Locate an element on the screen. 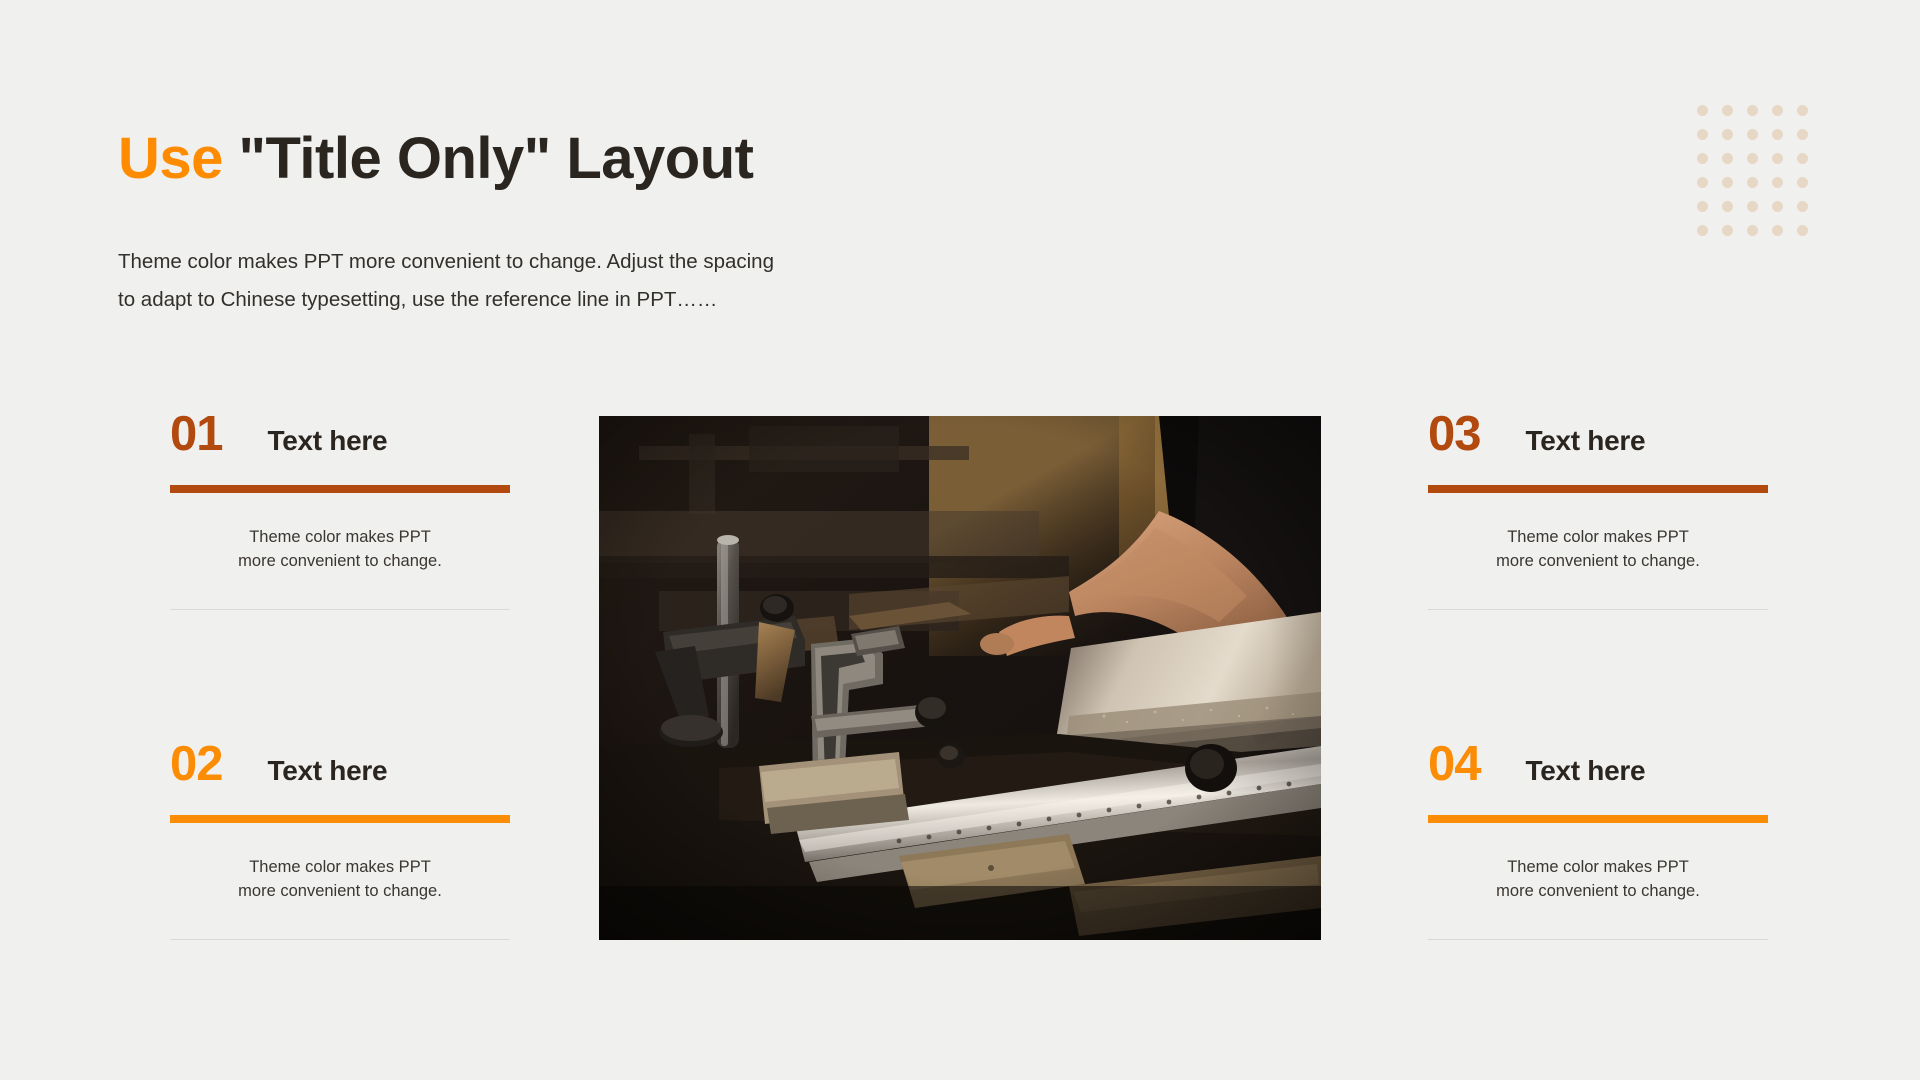 The height and width of the screenshot is (1080, 1920). feature-item-04-divider is located at coordinates (1598, 939).